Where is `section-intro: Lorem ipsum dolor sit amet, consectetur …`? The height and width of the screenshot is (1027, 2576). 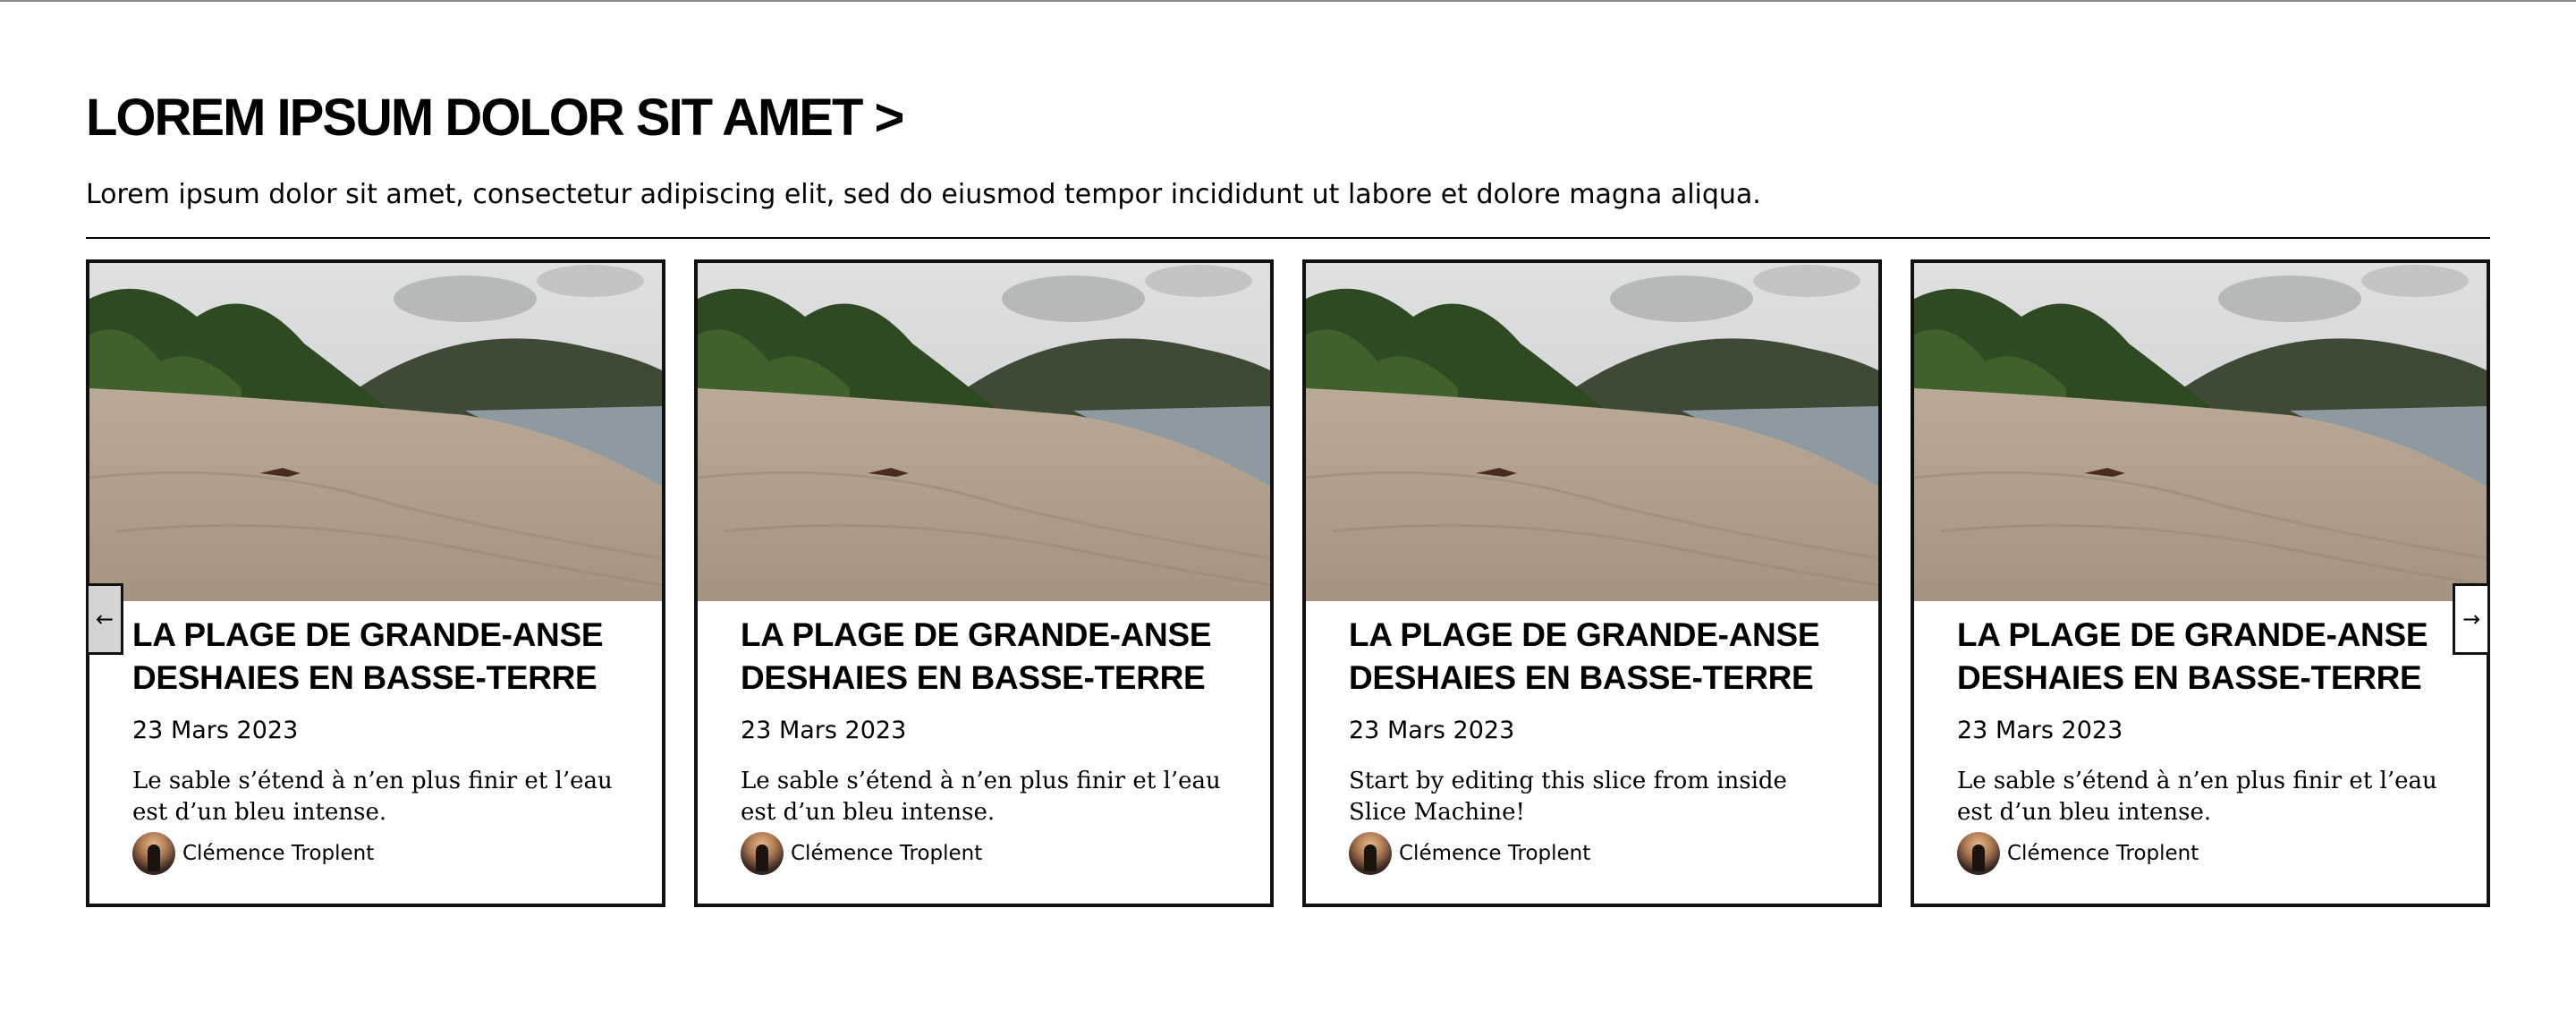 section-intro: Lorem ipsum dolor sit amet, consectetur … is located at coordinates (923, 194).